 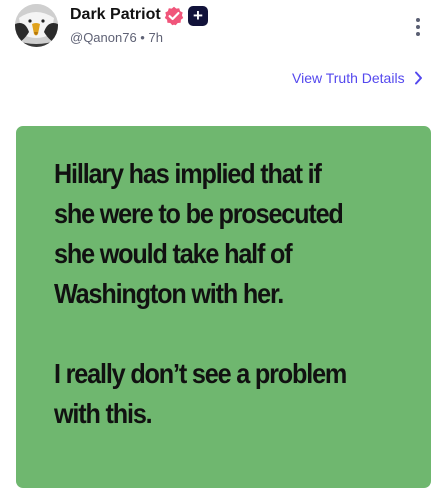 What do you see at coordinates (188, 173) in the screenshot?
I see `image-text-line: Hillary has implied that if` at bounding box center [188, 173].